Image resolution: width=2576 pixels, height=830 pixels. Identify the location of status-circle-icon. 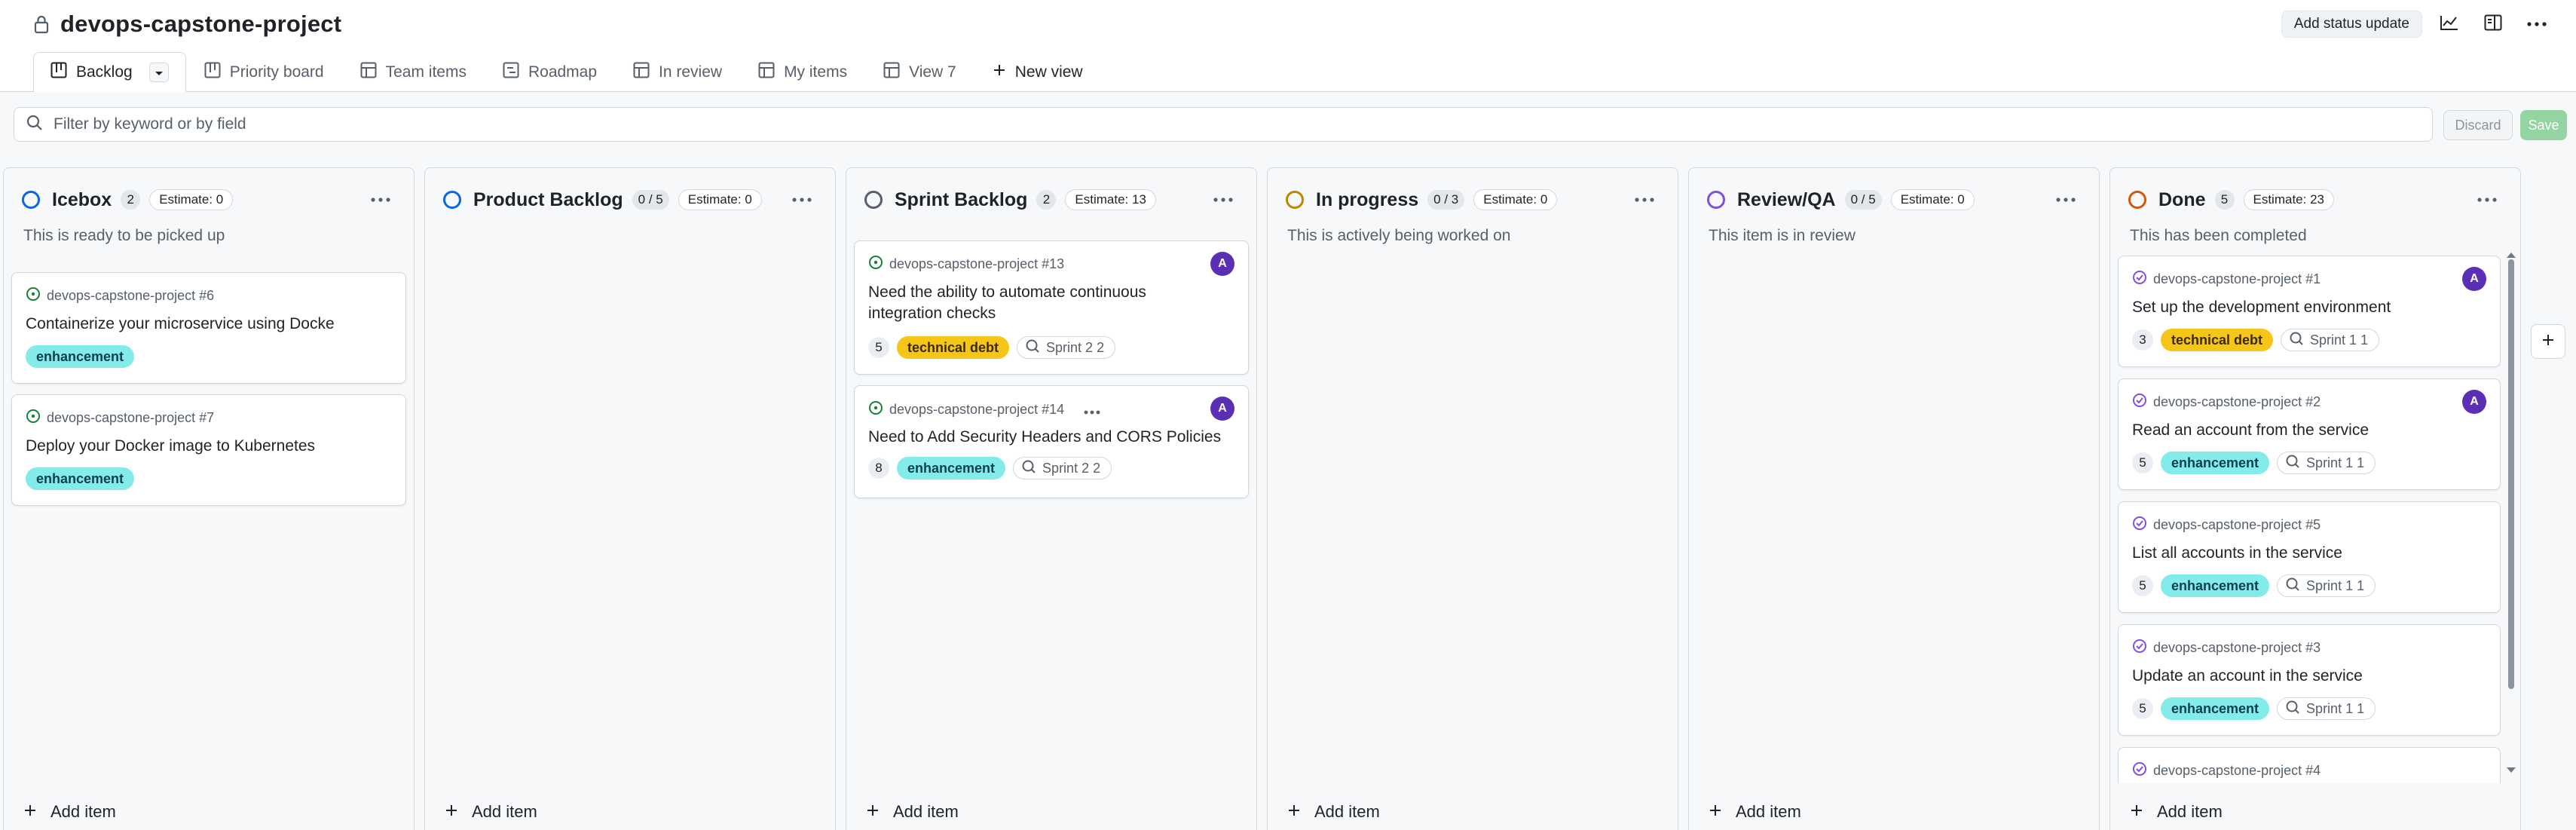
(452, 200).